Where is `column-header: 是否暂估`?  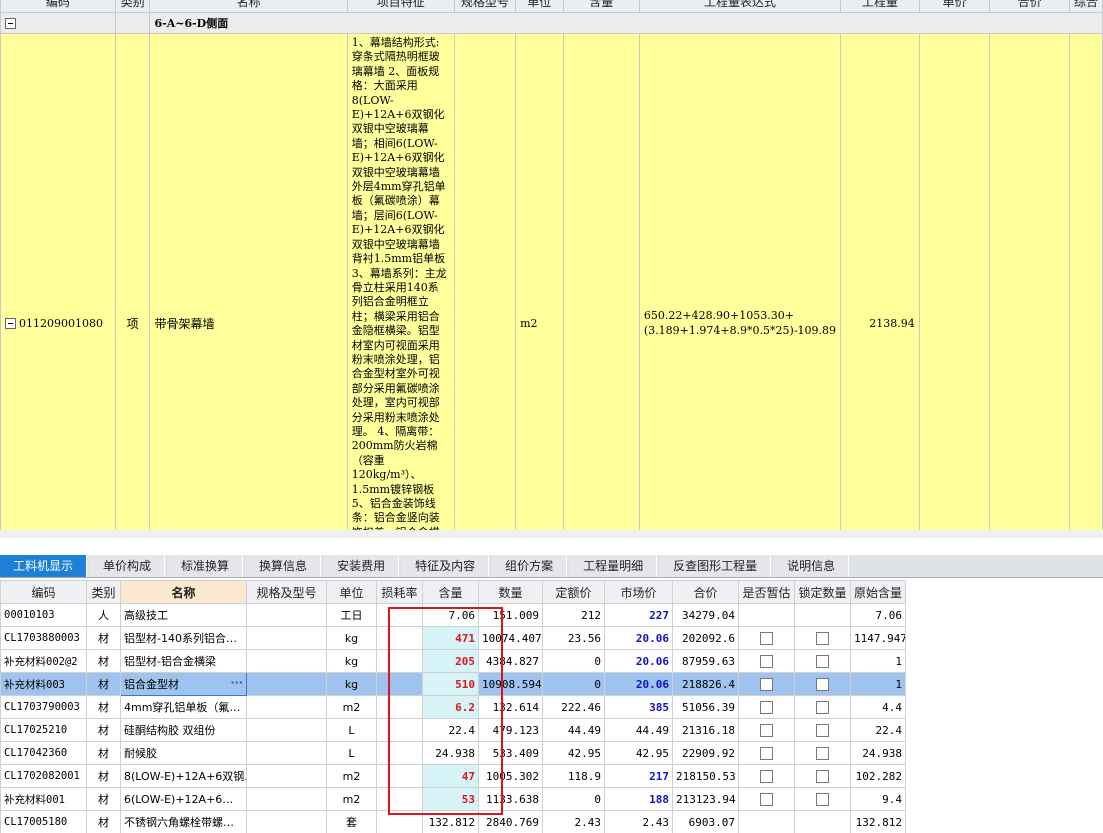 column-header: 是否暂估 is located at coordinates (766, 592).